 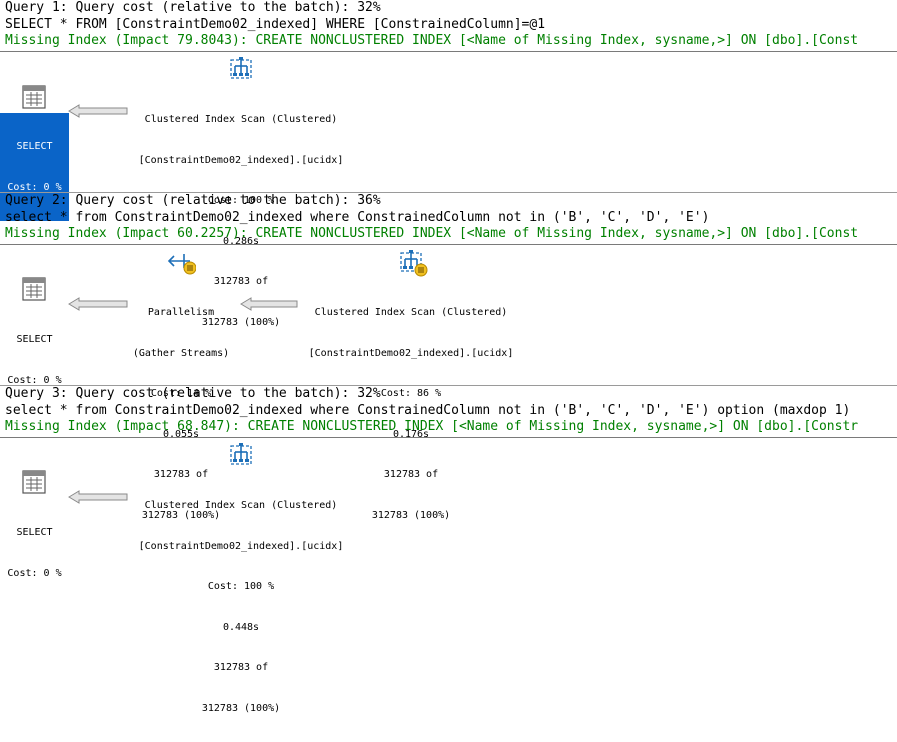 What do you see at coordinates (241, 708) in the screenshot?
I see `operator-estimate: 312783 (100%)` at bounding box center [241, 708].